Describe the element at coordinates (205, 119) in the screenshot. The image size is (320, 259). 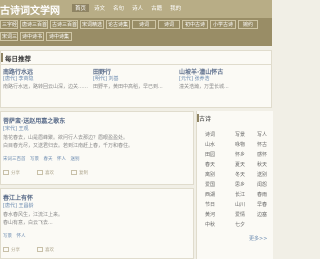
I see `sidebar-title: 古诗` at that location.